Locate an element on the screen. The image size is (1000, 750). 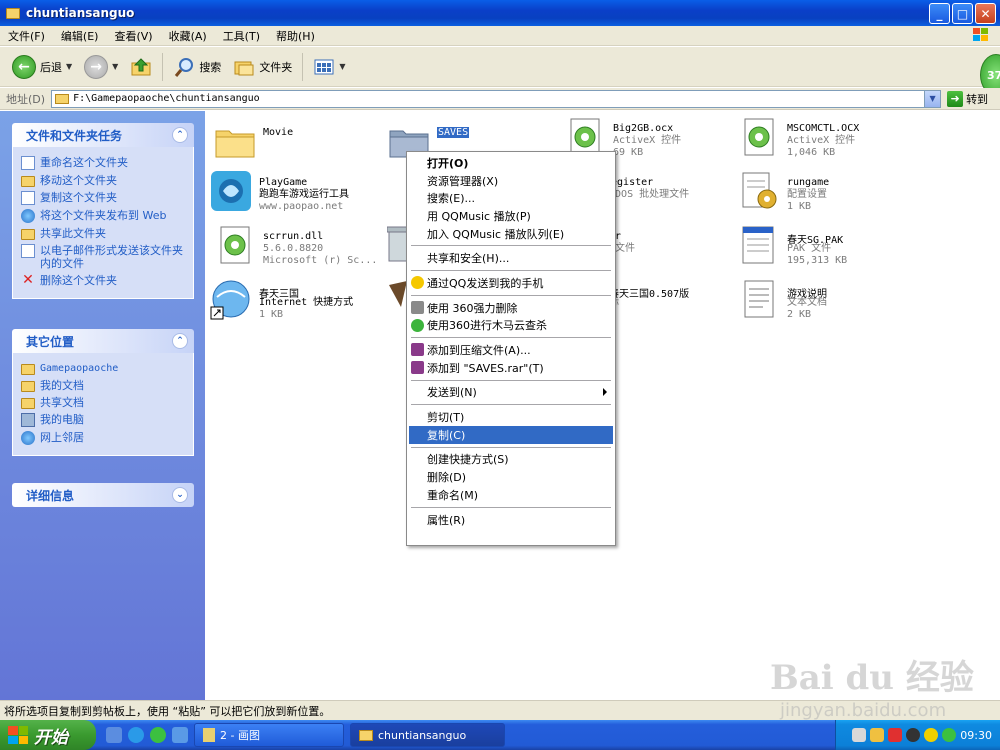
folders-button: 文件夹 is located at coordinates (262, 67).